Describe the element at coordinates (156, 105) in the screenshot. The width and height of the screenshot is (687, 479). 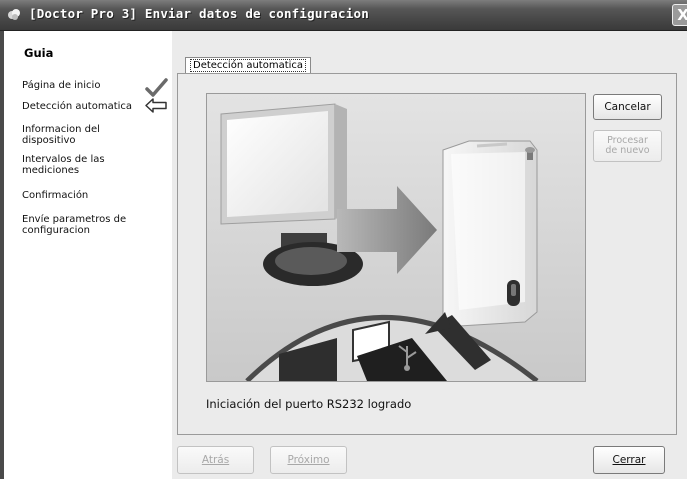
I see `arrow-left-icon` at that location.